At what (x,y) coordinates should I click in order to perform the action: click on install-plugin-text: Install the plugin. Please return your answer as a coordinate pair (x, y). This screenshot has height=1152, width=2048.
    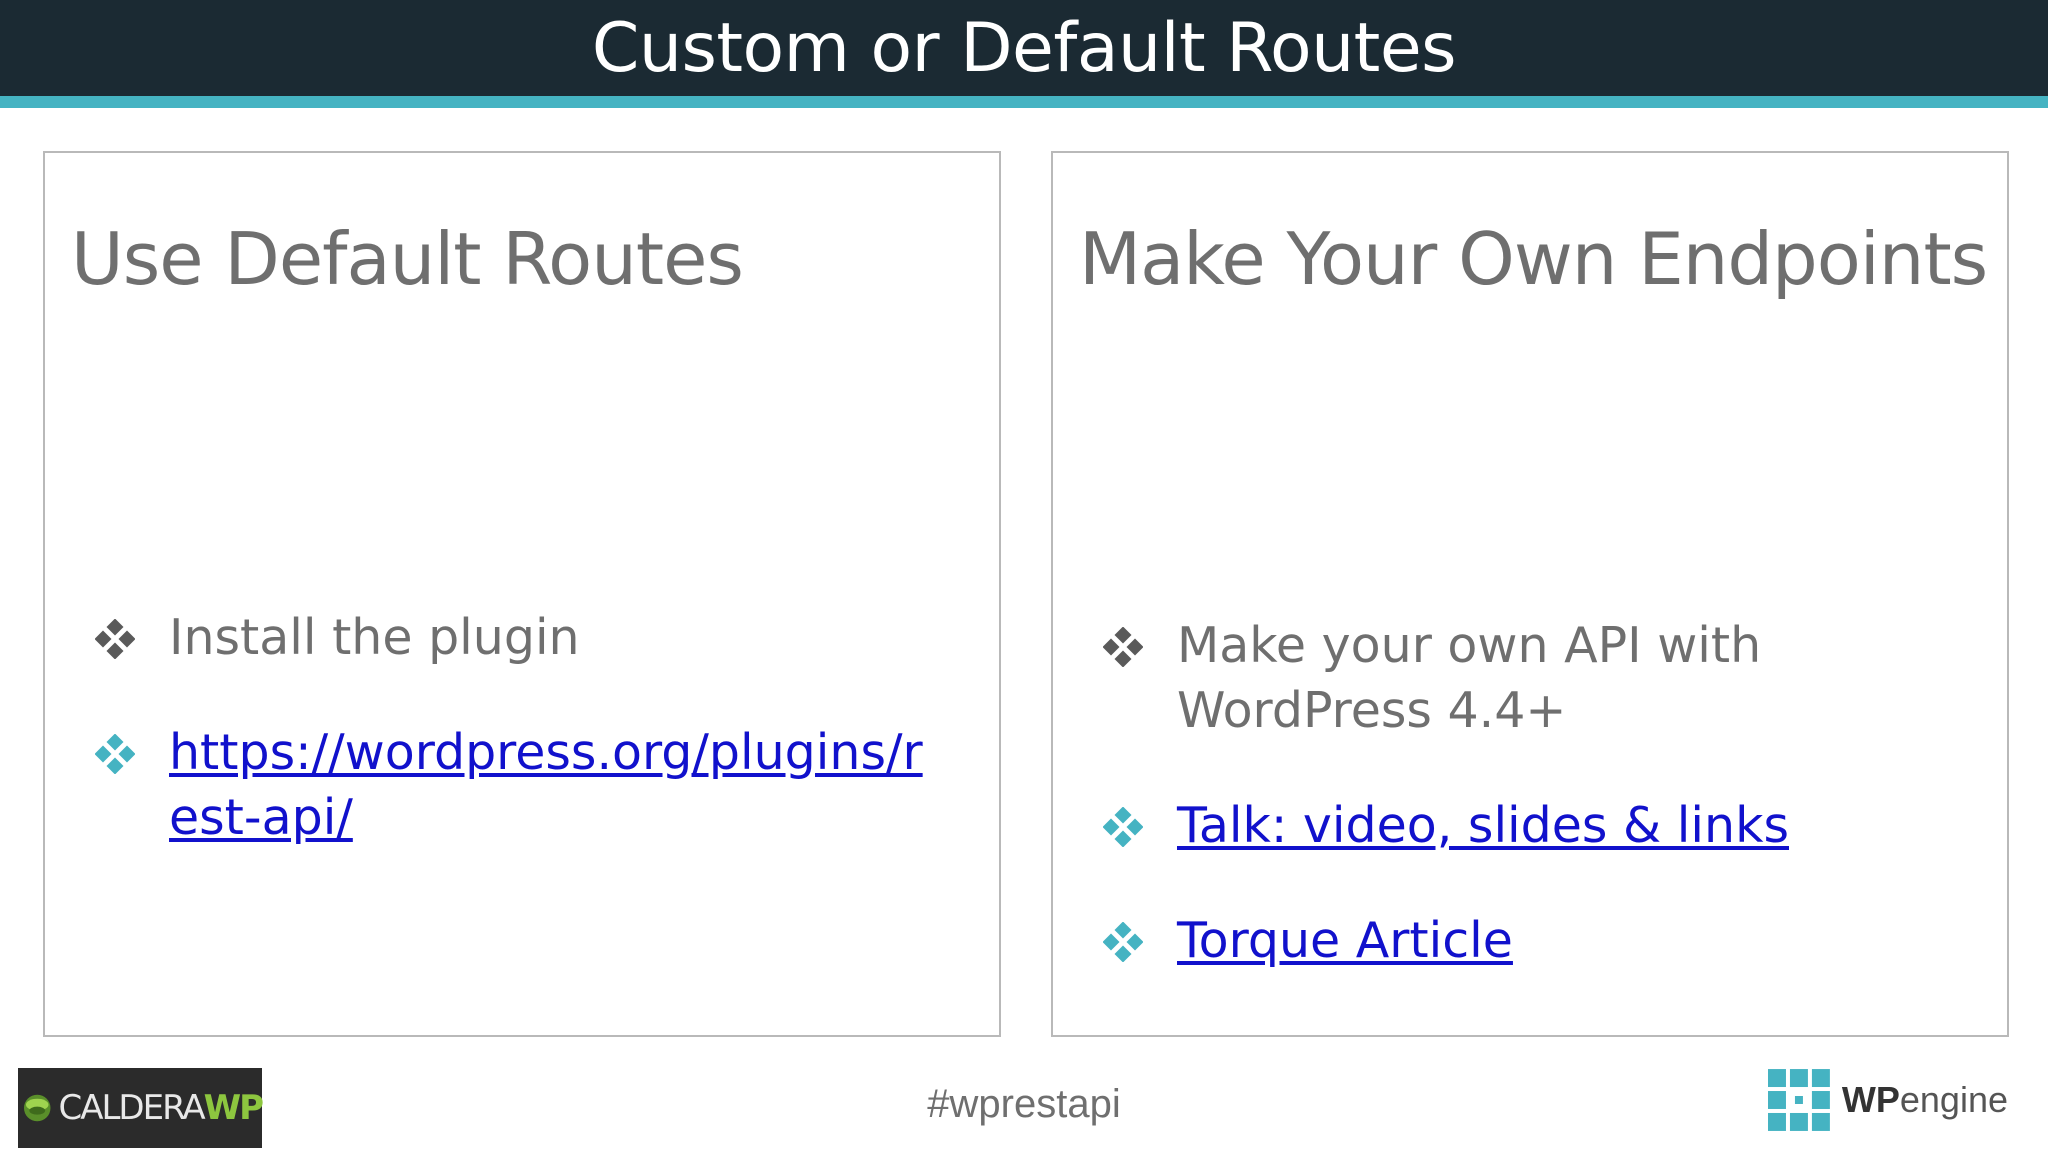
    Looking at the image, I should click on (374, 637).